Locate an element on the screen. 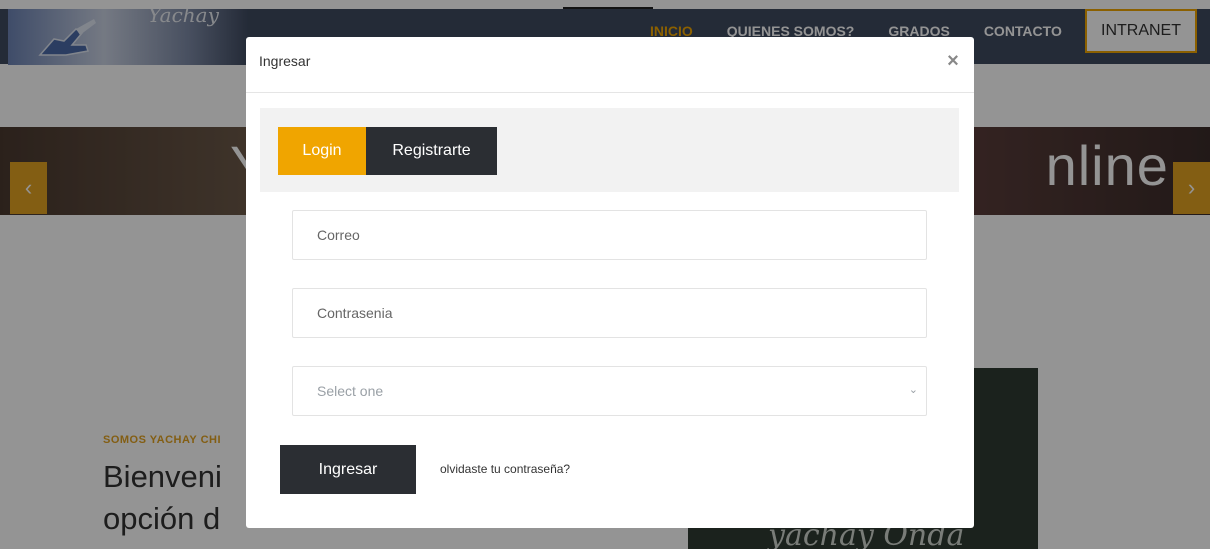  modal-header: Ingresar × is located at coordinates (610, 65).